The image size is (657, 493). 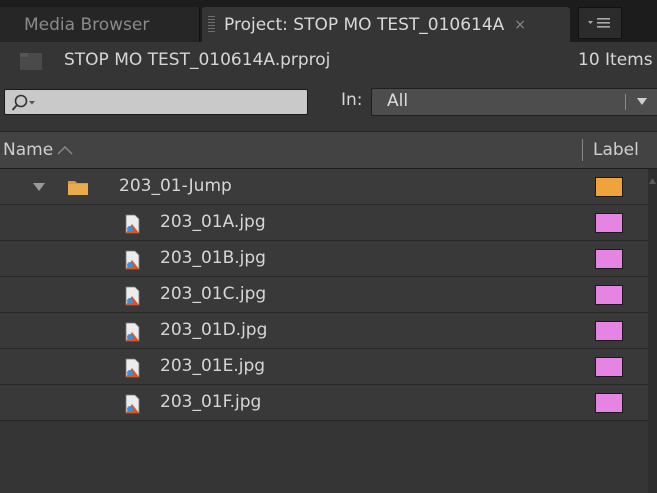 What do you see at coordinates (197, 60) in the screenshot?
I see `project-file-name: STOP MO TEST_010614A.prproj` at bounding box center [197, 60].